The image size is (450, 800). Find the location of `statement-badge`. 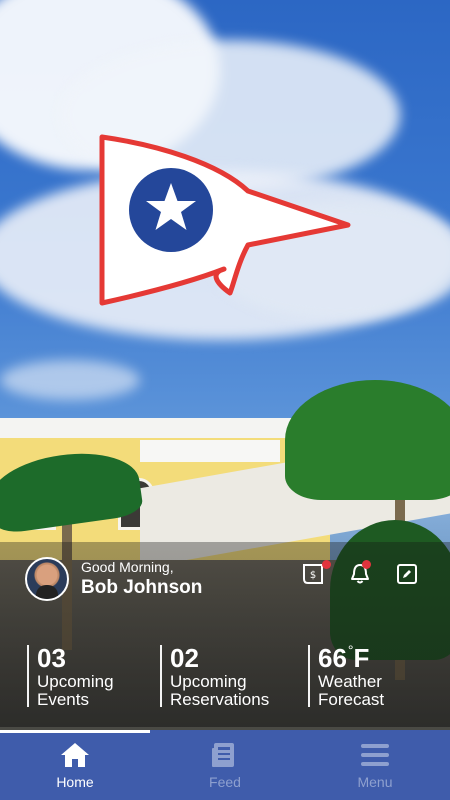

statement-badge is located at coordinates (326, 564).